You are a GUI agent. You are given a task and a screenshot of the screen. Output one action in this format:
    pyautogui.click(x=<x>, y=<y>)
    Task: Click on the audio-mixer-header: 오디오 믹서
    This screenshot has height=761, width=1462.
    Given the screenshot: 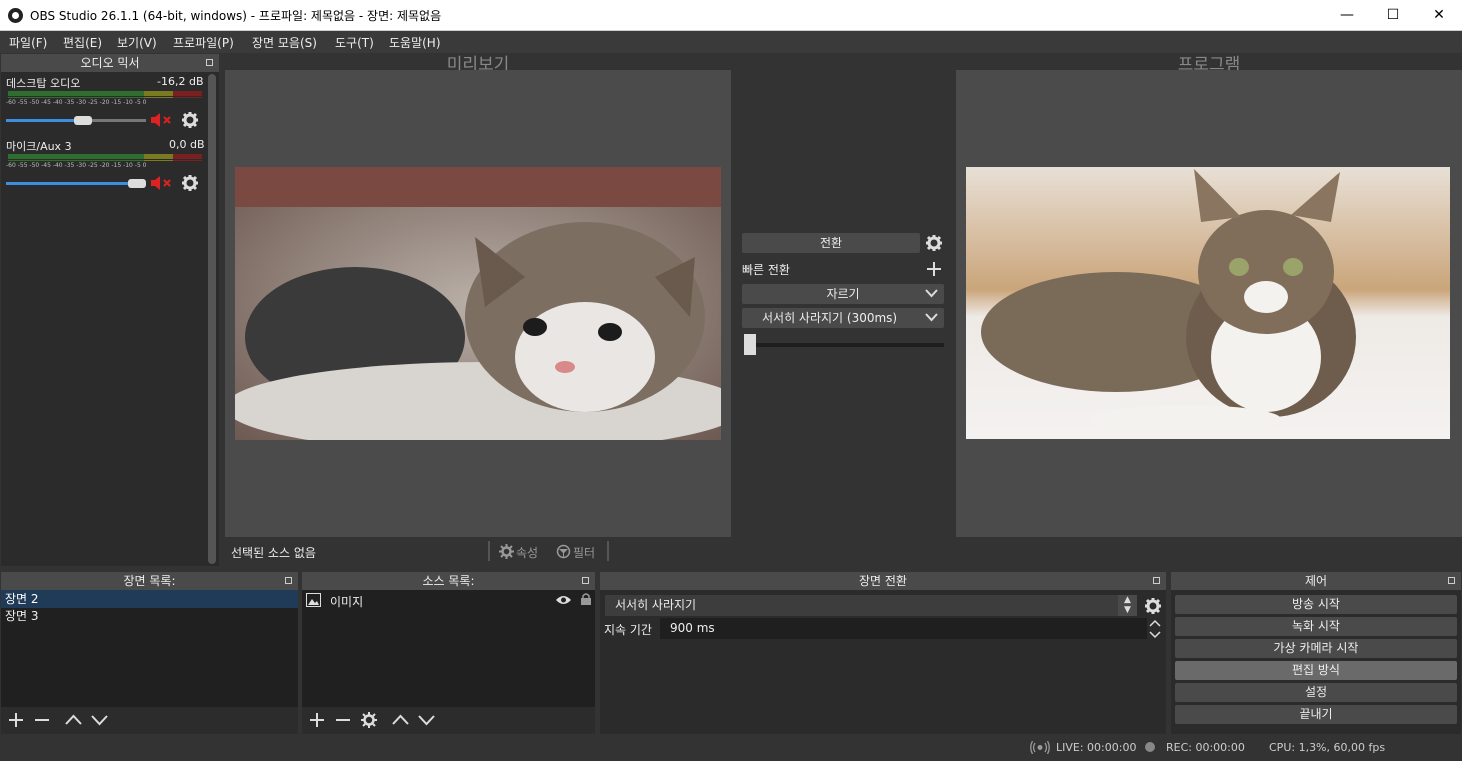 What is the action you would take?
    pyautogui.click(x=110, y=63)
    